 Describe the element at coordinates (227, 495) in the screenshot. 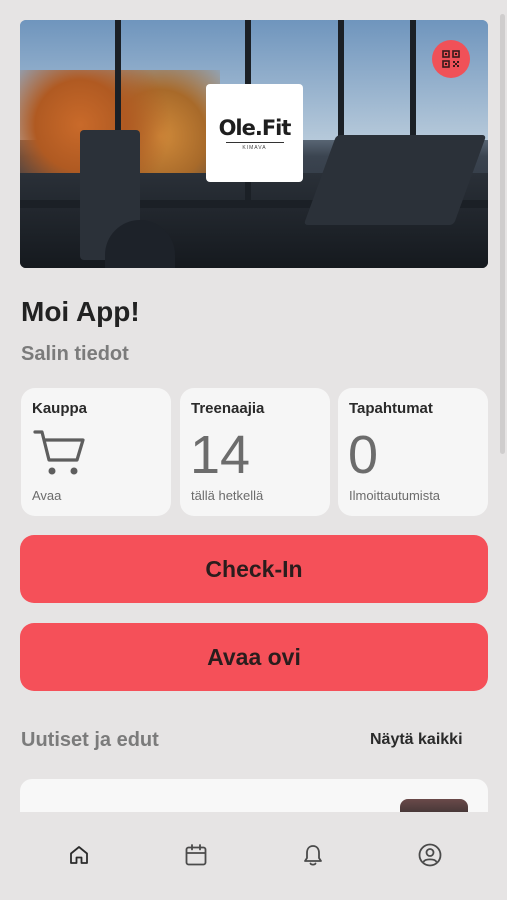

I see `trainers-card-caption: tällä hetkellä` at that location.